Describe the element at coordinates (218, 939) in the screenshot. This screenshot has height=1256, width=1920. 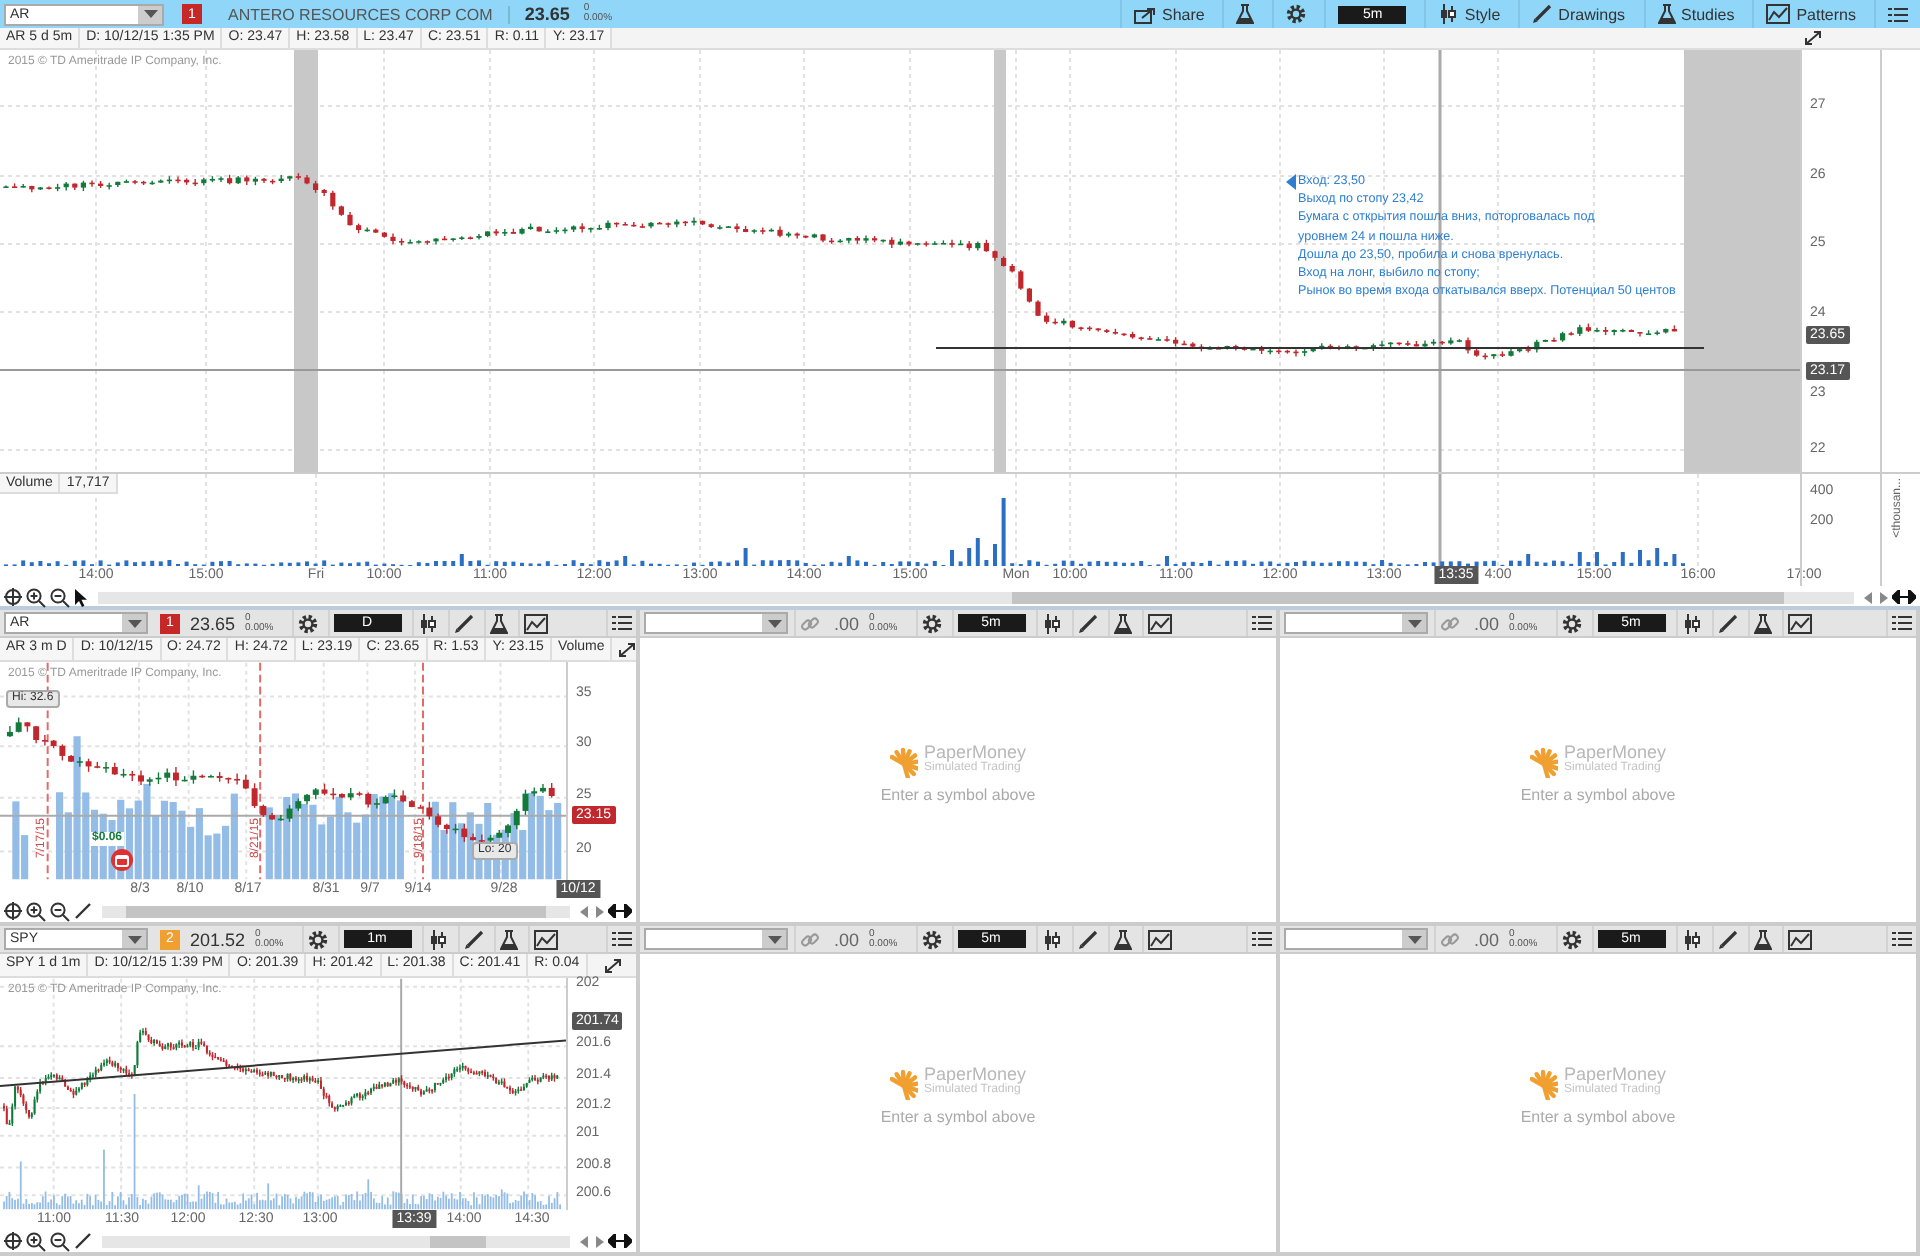
I see `last-price: 201.52` at that location.